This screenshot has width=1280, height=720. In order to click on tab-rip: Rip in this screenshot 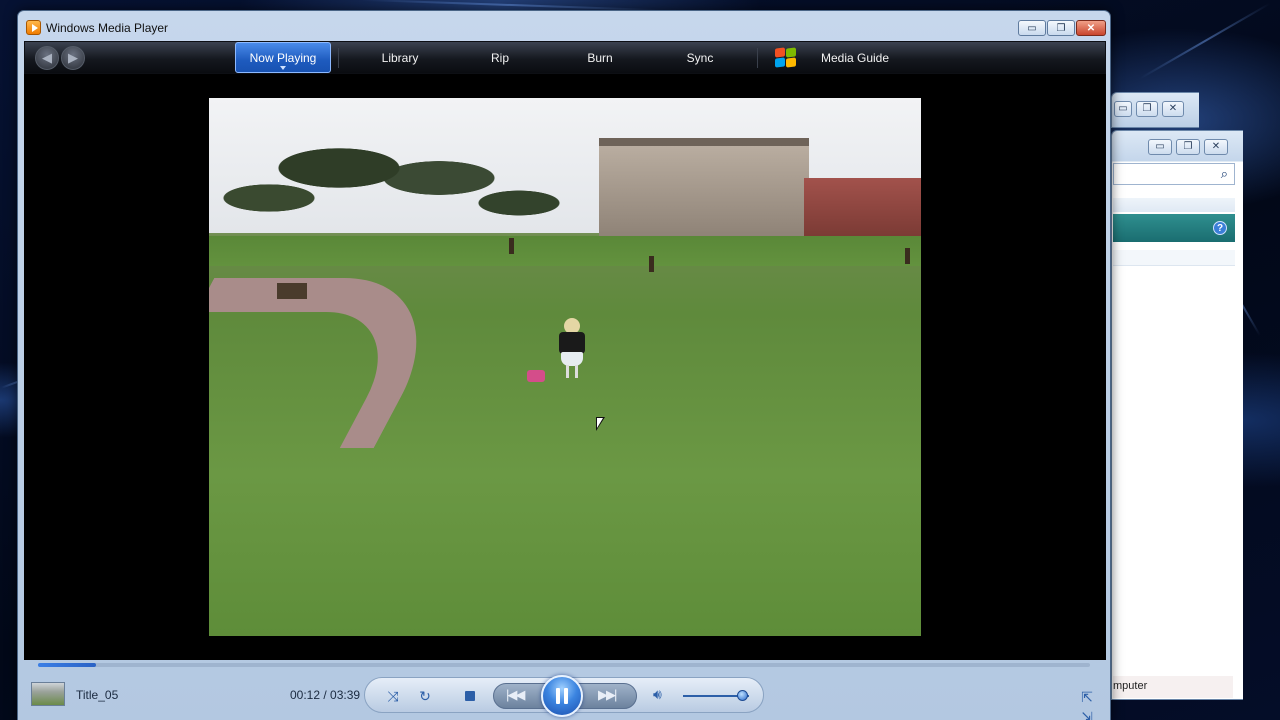, I will do `click(500, 57)`.